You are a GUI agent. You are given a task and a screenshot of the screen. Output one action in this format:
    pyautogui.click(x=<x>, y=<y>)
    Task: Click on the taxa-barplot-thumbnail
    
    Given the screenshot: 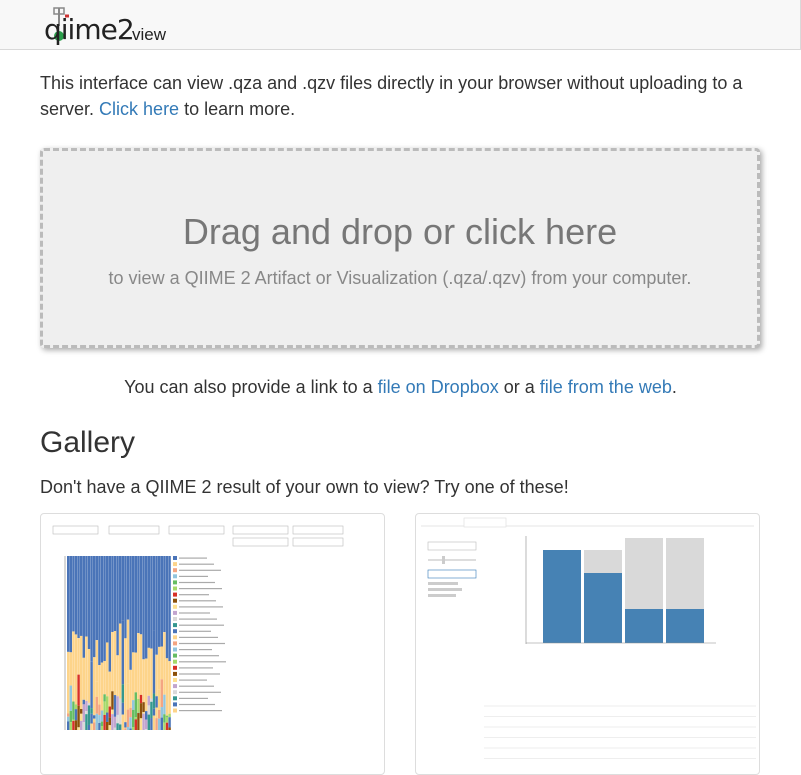 What is the action you would take?
    pyautogui.click(x=198, y=627)
    